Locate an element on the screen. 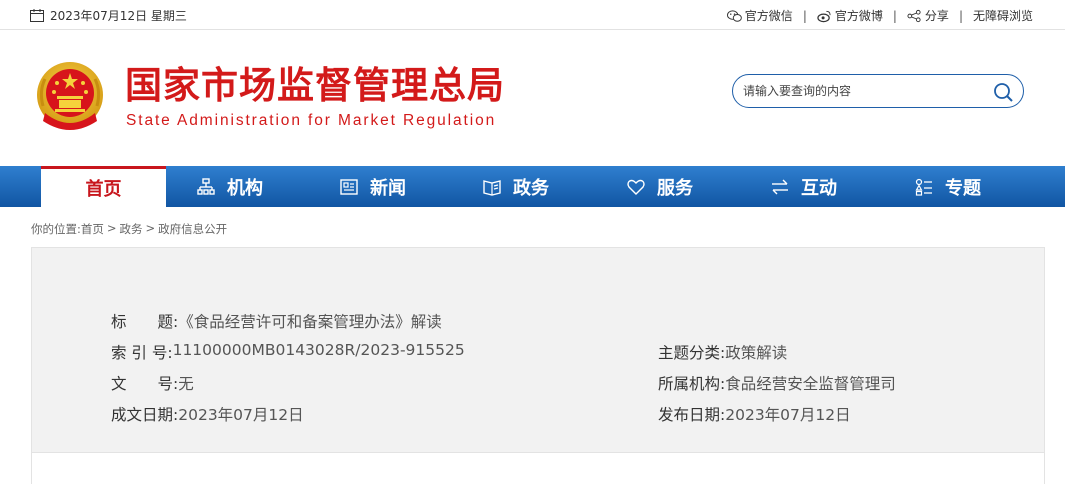  top-links: 官方微信 | 官方微博 | 分享 | 无障碍浏览 is located at coordinates (879, 15).